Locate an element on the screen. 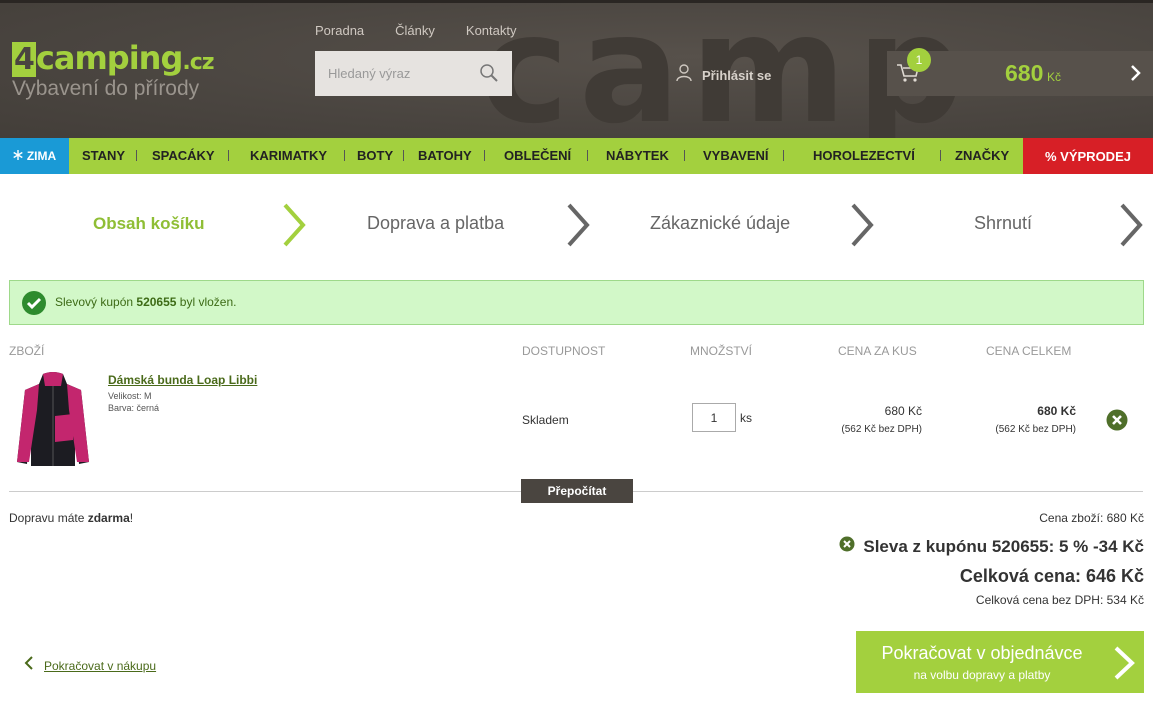 This screenshot has width=1153, height=705. top-links: Poradna Články Kontakty is located at coordinates (416, 30).